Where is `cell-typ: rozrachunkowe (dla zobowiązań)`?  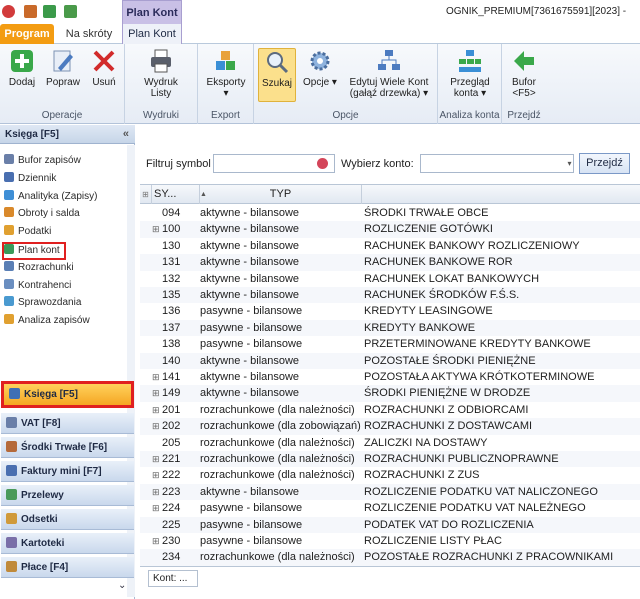 cell-typ: rozrachunkowe (dla zobowiązań) is located at coordinates (280, 426).